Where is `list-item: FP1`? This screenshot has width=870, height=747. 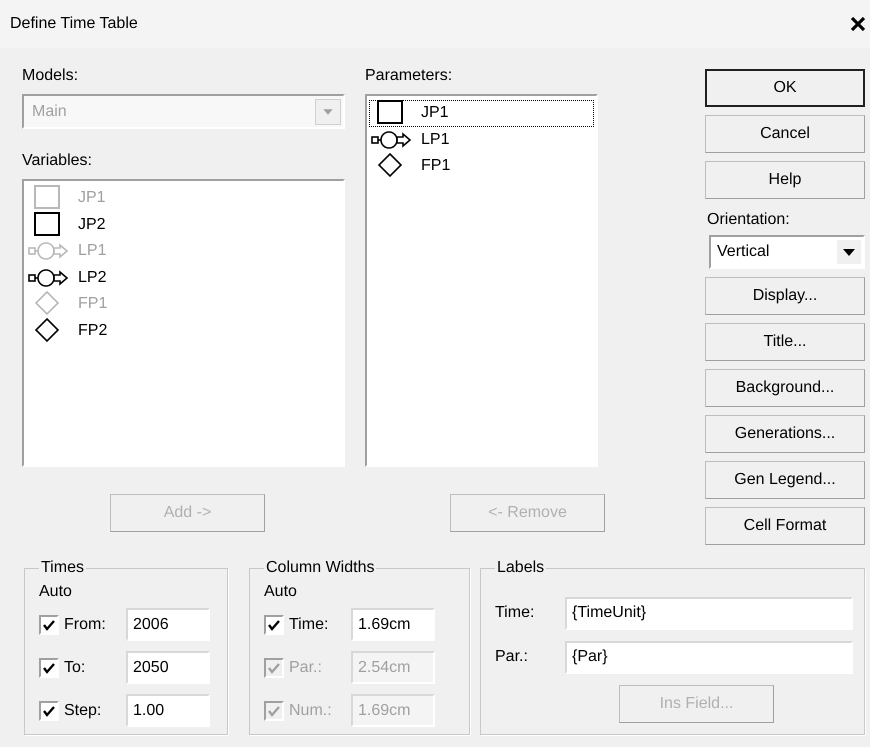 list-item: FP1 is located at coordinates (481, 166).